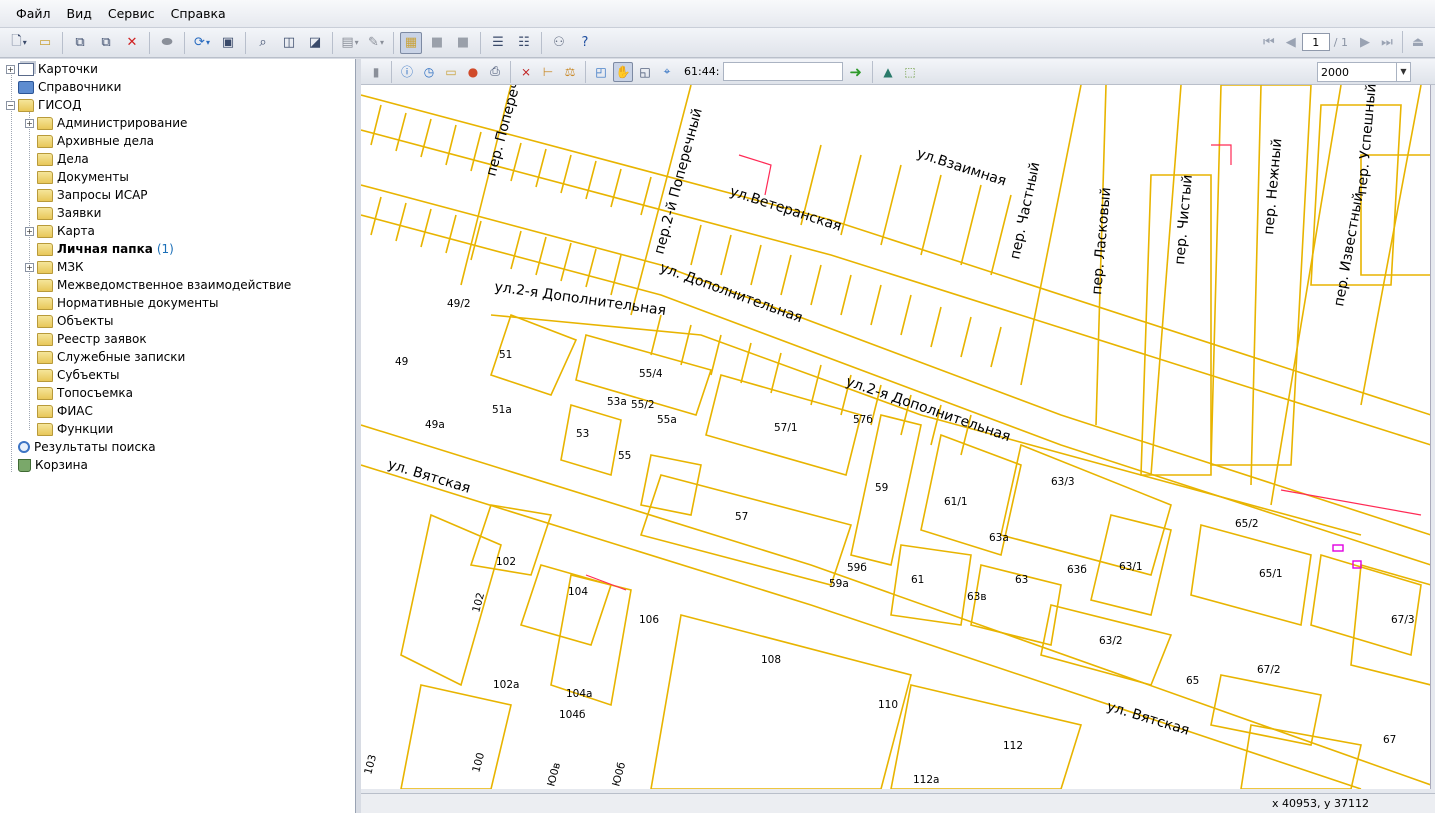 The width and height of the screenshot is (1435, 813). What do you see at coordinates (1086, 509) in the screenshot?
I see `parcel-block` at bounding box center [1086, 509].